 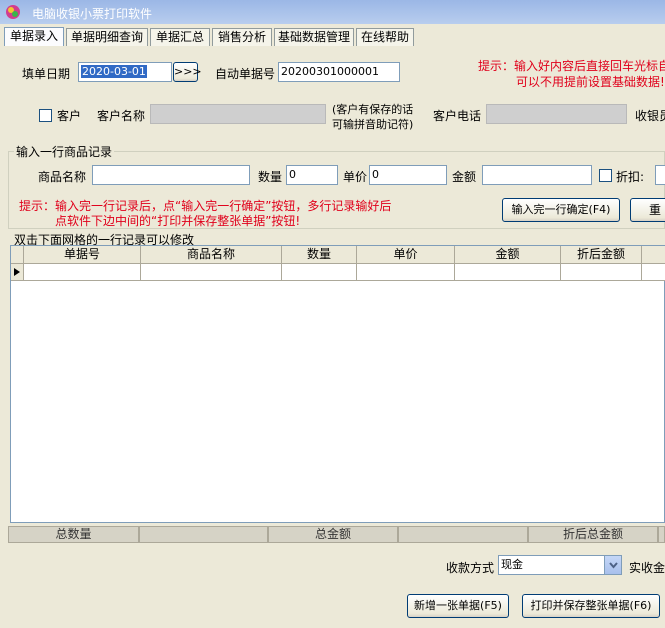 I want to click on title-bar: 电脑收银小票打印软件, so click(x=332, y=12).